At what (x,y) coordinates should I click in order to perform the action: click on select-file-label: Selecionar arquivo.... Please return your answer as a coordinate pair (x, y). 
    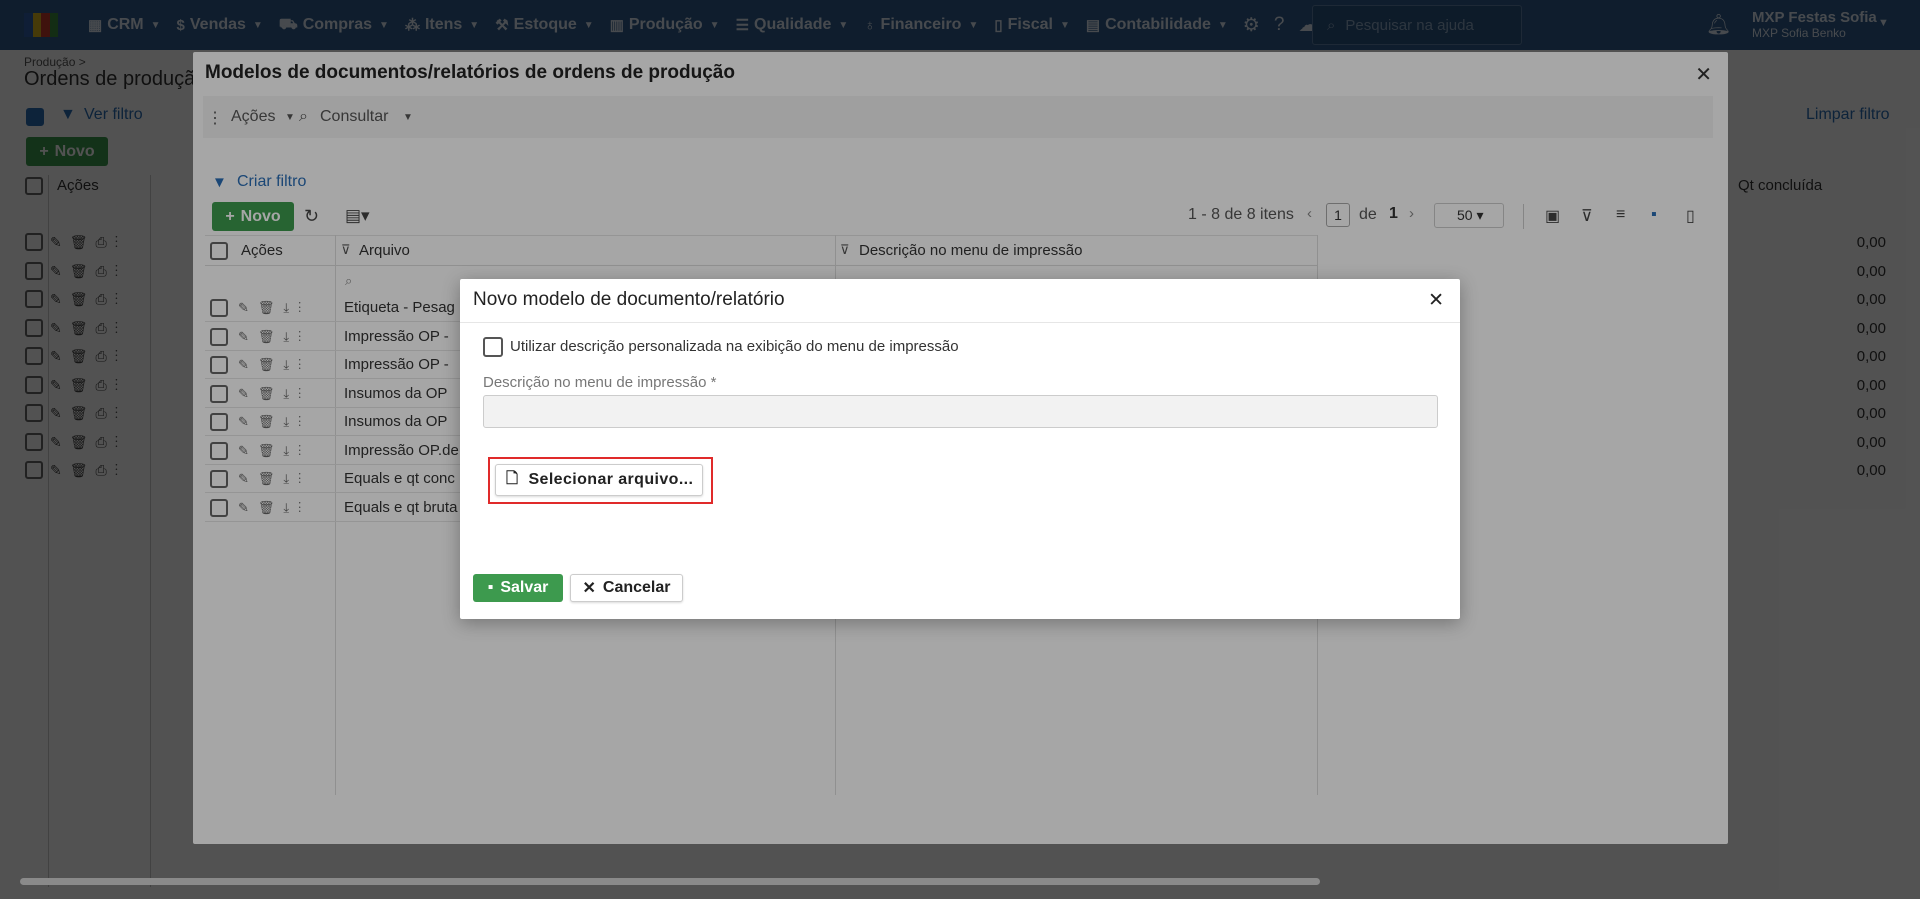
    Looking at the image, I should click on (611, 479).